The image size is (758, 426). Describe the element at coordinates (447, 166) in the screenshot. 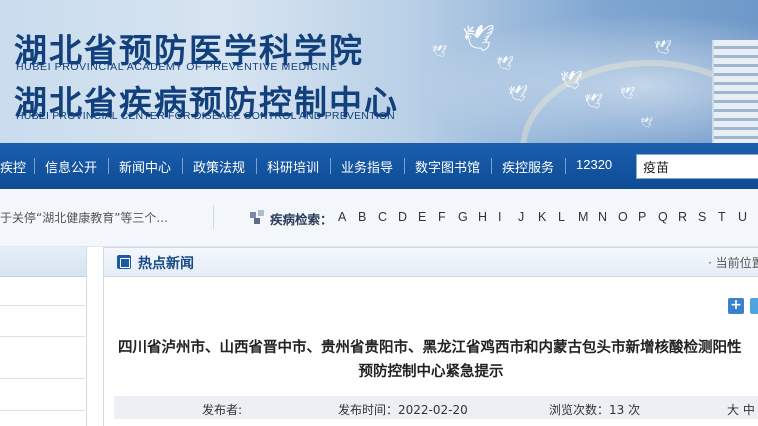

I see `nav-item-digital-library: 数字图书馆` at that location.